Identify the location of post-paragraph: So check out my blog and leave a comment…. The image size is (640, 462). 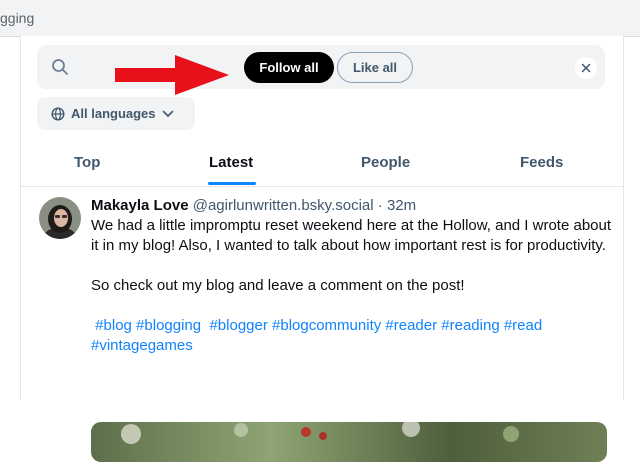
(278, 285).